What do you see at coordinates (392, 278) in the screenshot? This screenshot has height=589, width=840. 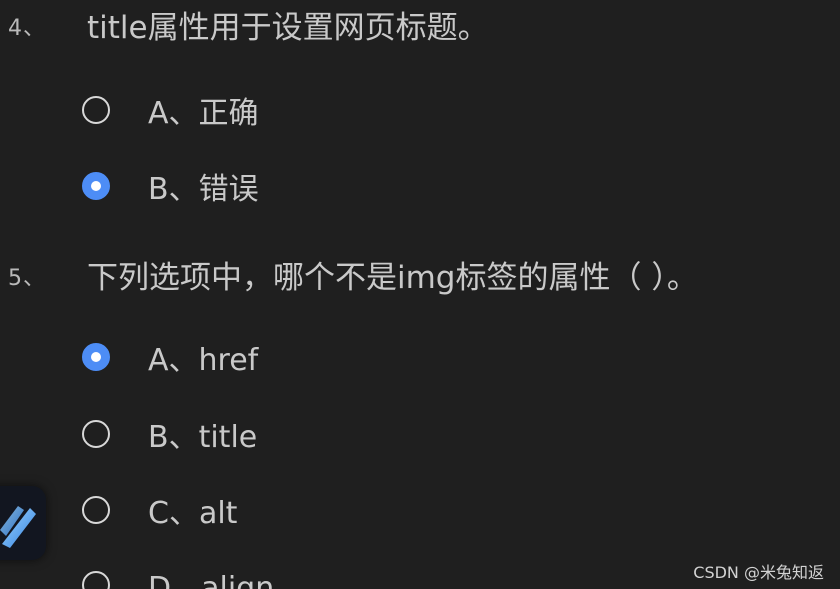 I see `question-text: 下列选项中，哪个不是img标签的属性（ ）。` at bounding box center [392, 278].